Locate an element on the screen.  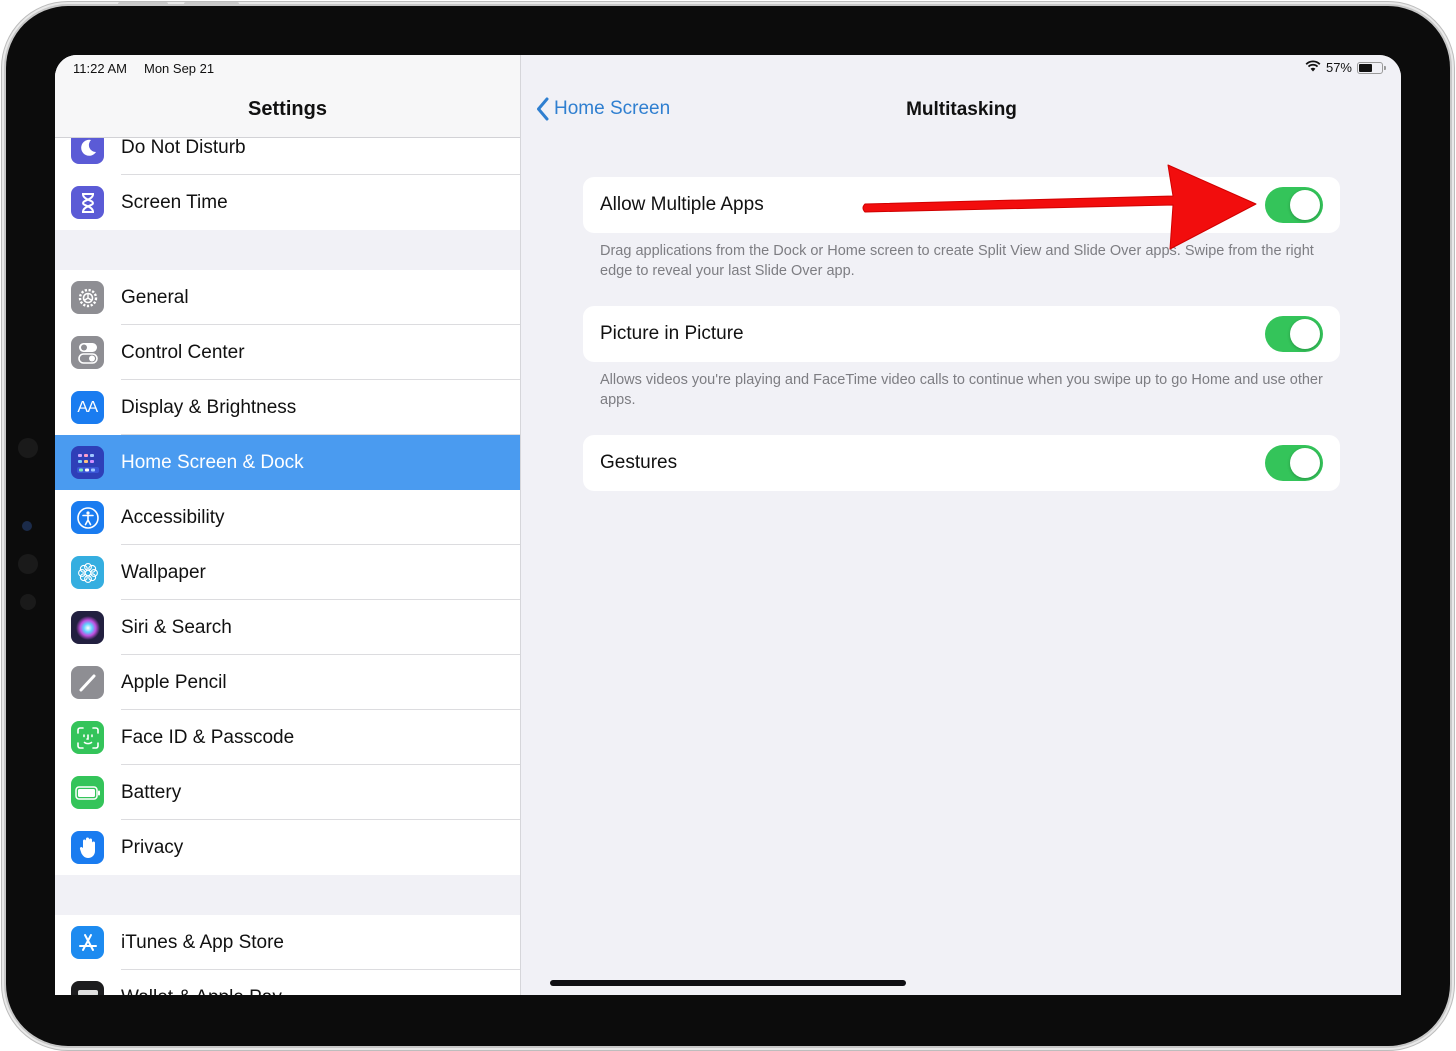
setting-picture-in-picture: Picture in Picture is located at coordinates (961, 334).